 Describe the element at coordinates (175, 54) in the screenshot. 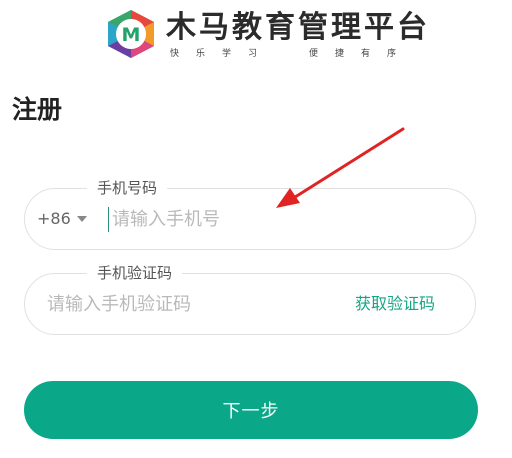

I see `slogan-char: 快` at that location.